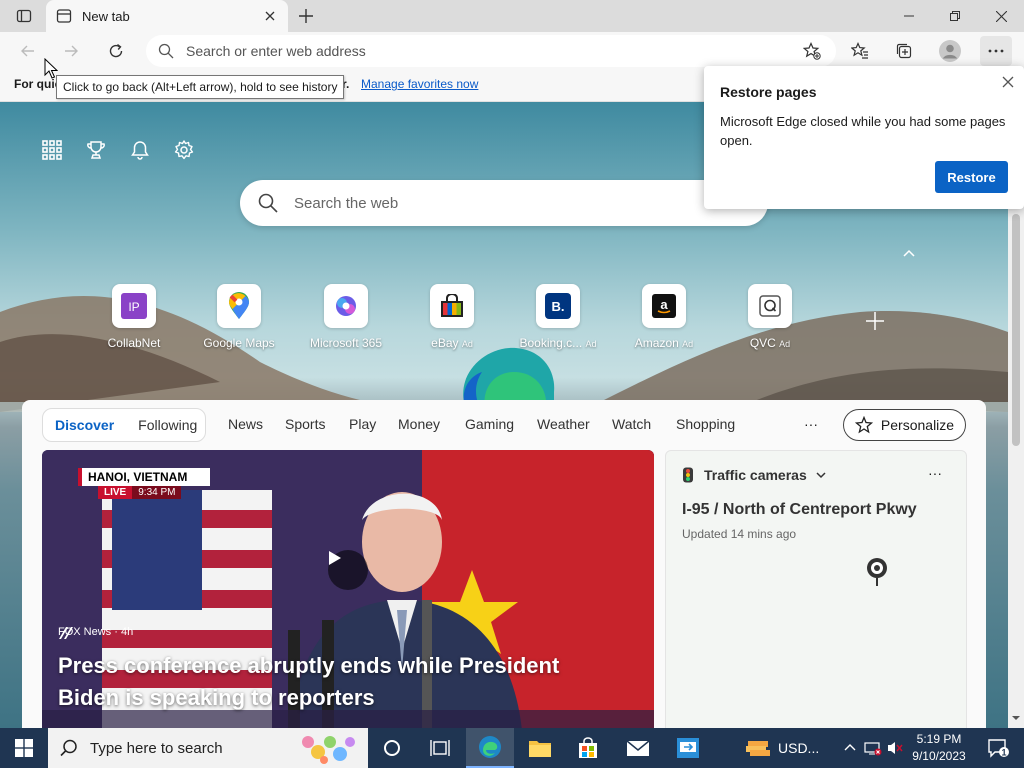 Image resolution: width=1024 pixels, height=768 pixels. What do you see at coordinates (305, 424) in the screenshot?
I see `tab-sports: Sports` at bounding box center [305, 424].